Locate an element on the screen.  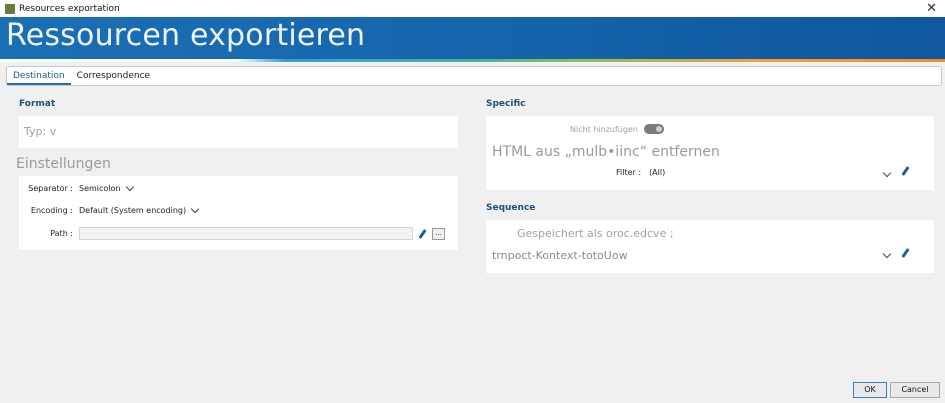
encoding-label: Encoding : is located at coordinates (51, 210).